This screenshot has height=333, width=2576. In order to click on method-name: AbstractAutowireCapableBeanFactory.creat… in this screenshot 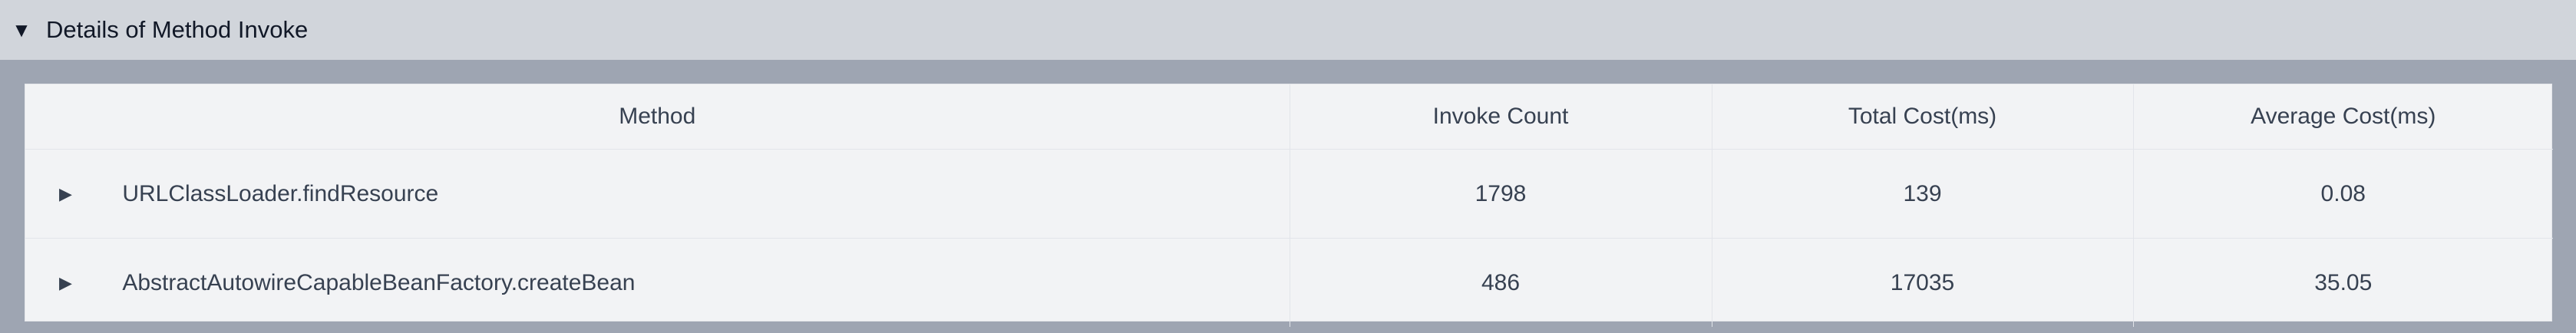, I will do `click(379, 283)`.